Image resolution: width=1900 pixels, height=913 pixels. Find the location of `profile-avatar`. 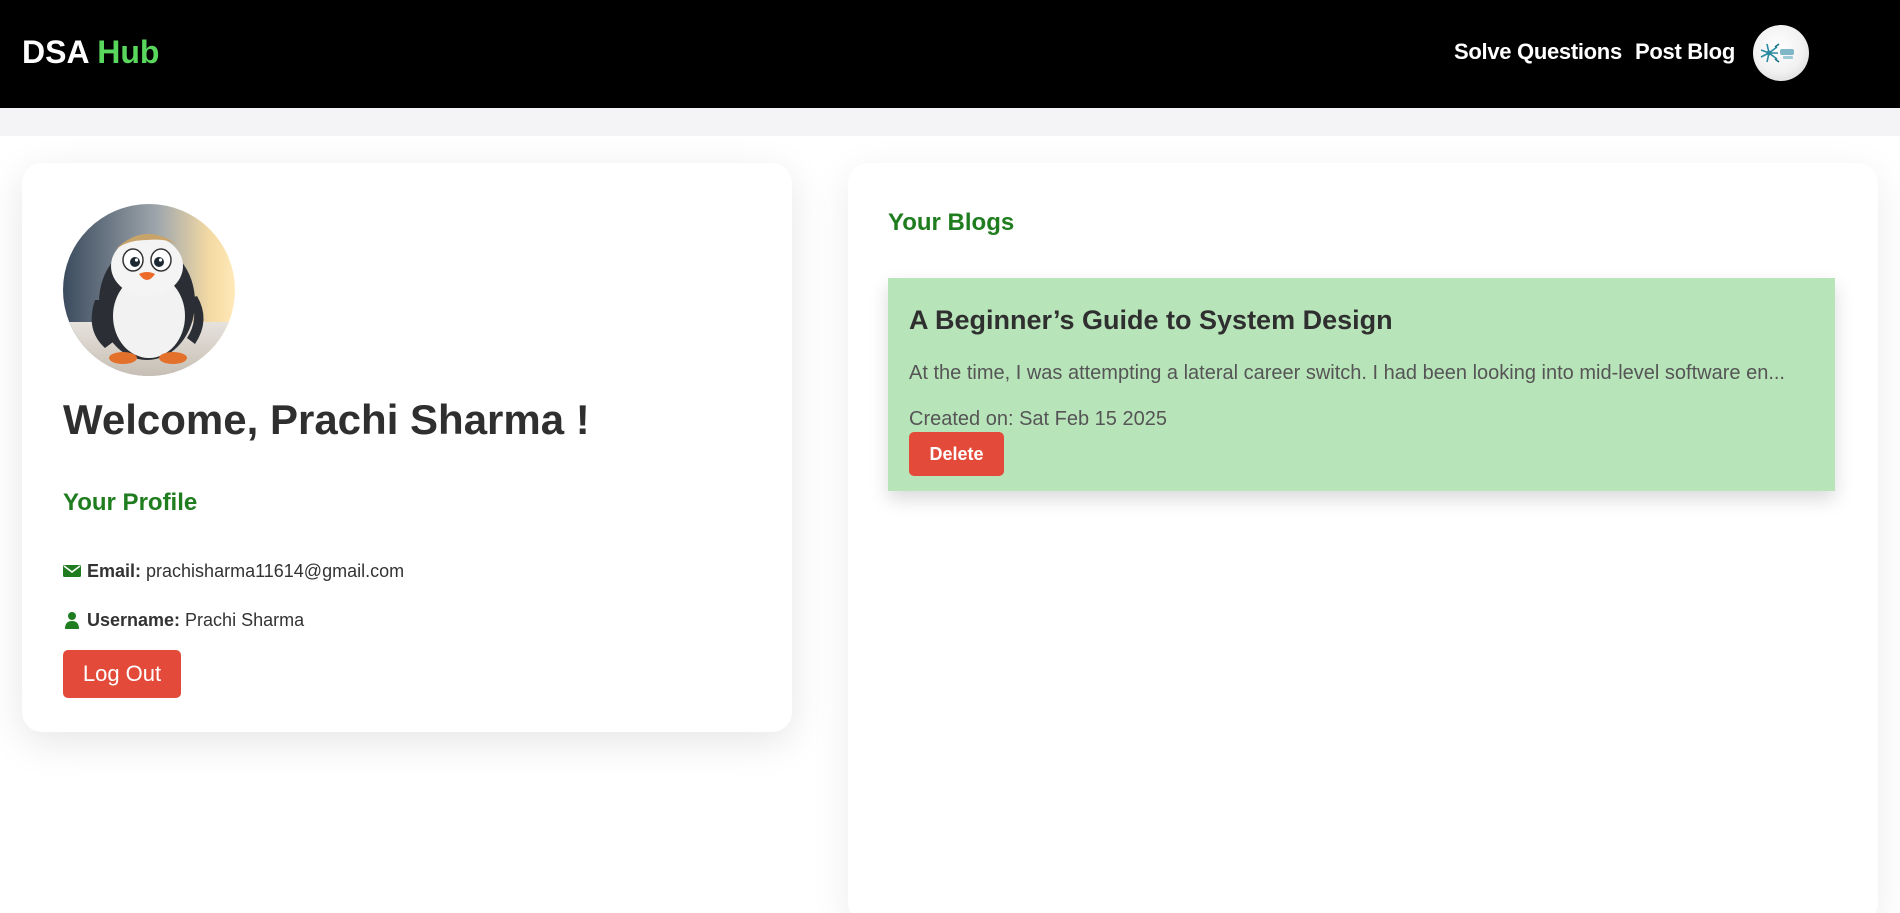

profile-avatar is located at coordinates (149, 290).